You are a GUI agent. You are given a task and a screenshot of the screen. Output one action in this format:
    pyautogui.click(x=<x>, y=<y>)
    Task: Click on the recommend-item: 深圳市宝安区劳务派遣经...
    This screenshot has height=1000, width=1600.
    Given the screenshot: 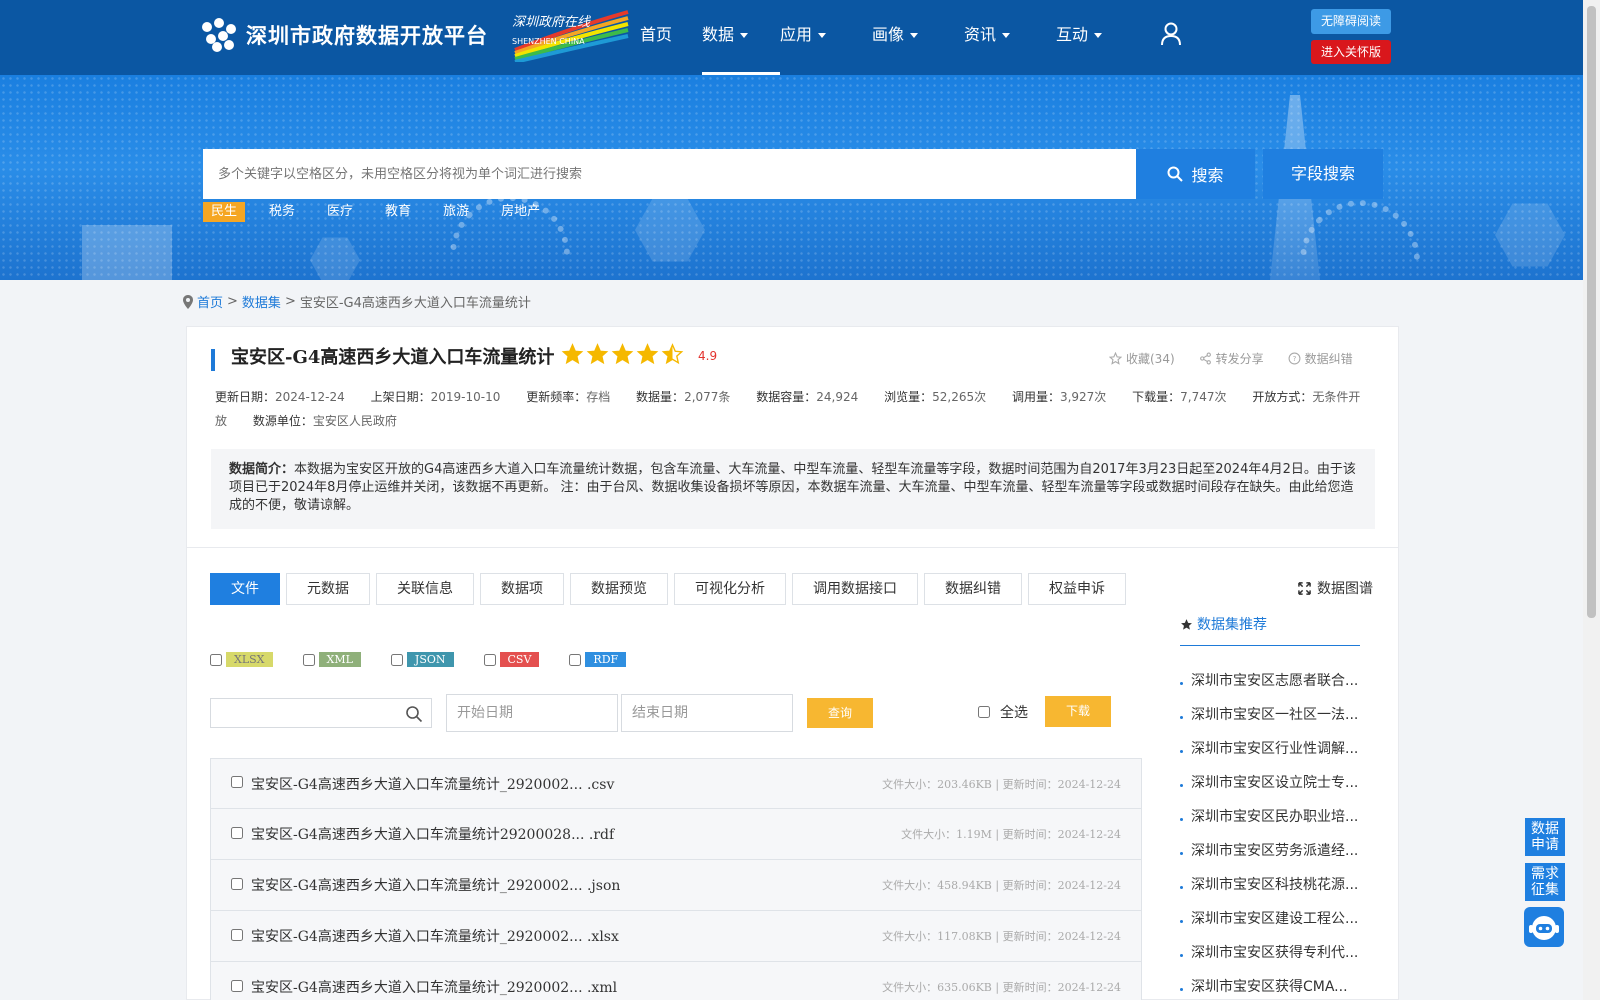 What is the action you would take?
    pyautogui.click(x=1275, y=857)
    